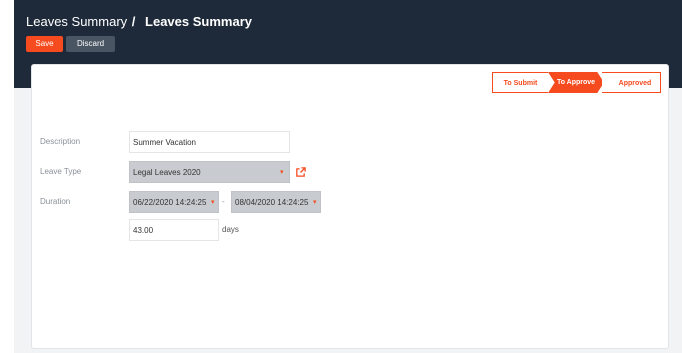 This screenshot has width=682, height=353. What do you see at coordinates (164, 142) in the screenshot?
I see `description-value: Summer Vacation` at bounding box center [164, 142].